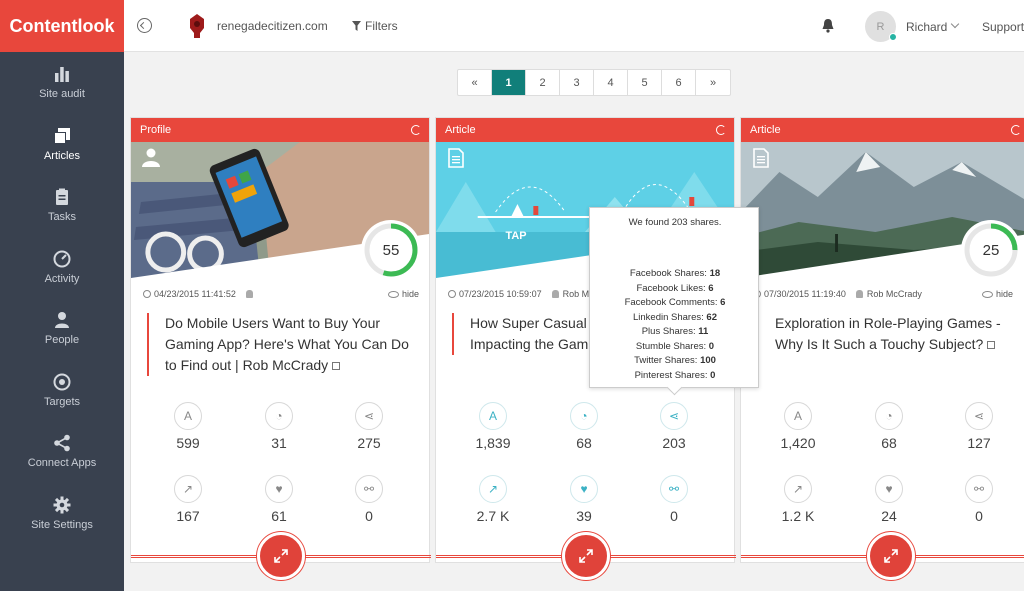  Describe the element at coordinates (611, 82) in the screenshot. I see `pagination-page-4: 4` at that location.